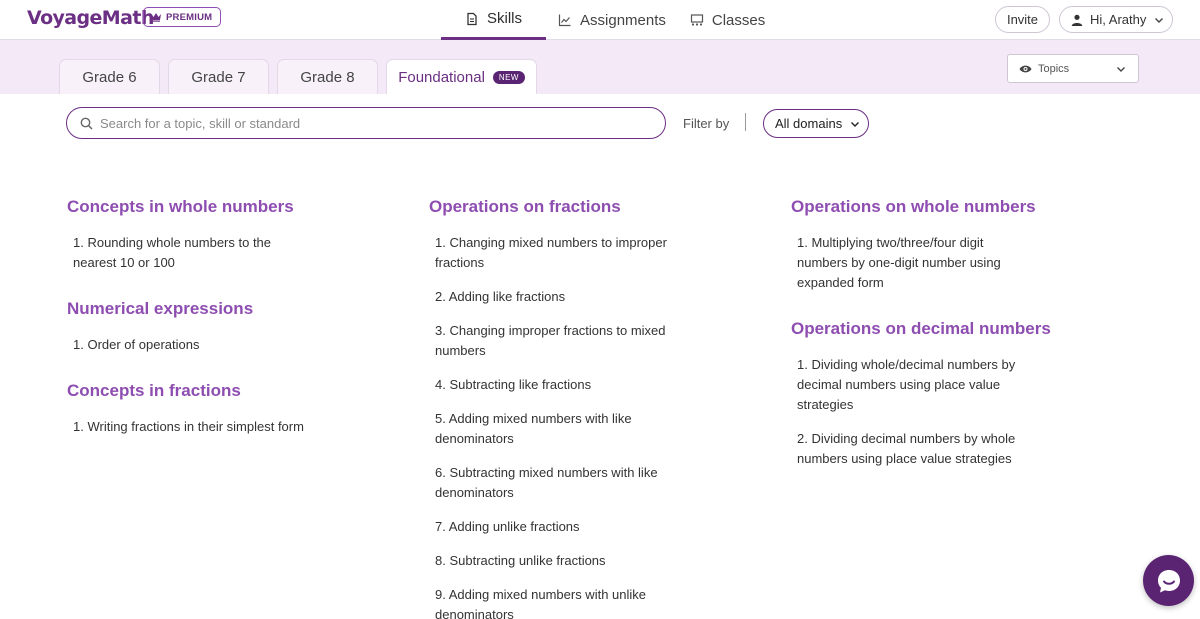  I want to click on skill-item: 1. Order of operations, so click(193, 345).